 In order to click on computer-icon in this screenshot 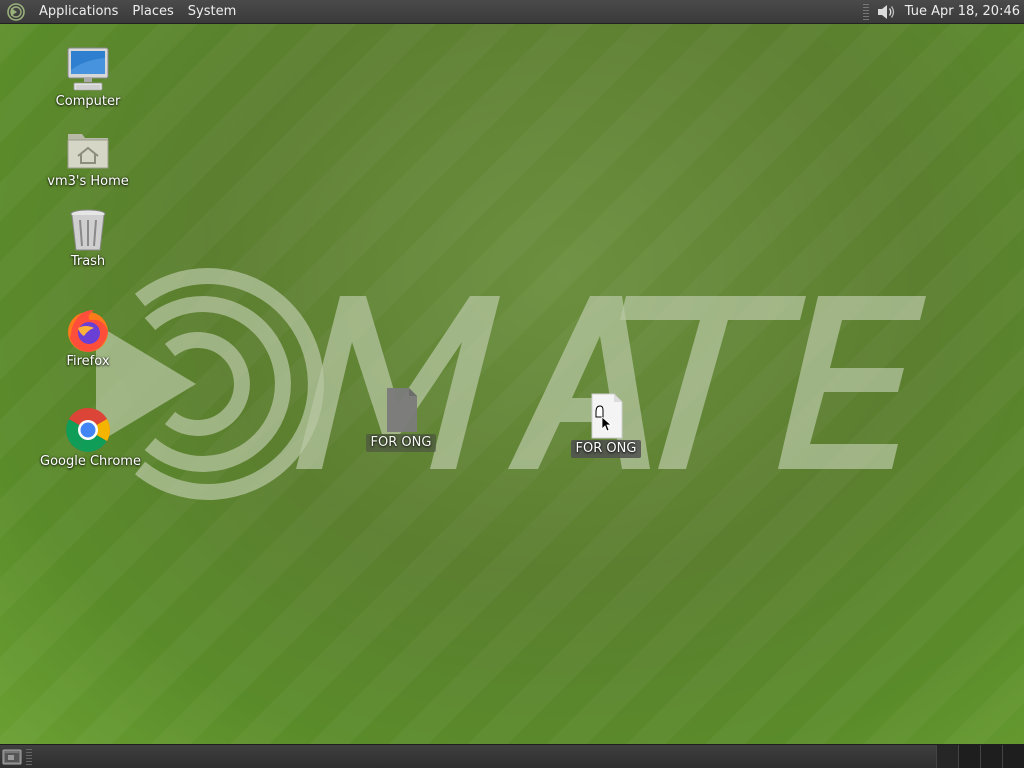, I will do `click(88, 69)`.